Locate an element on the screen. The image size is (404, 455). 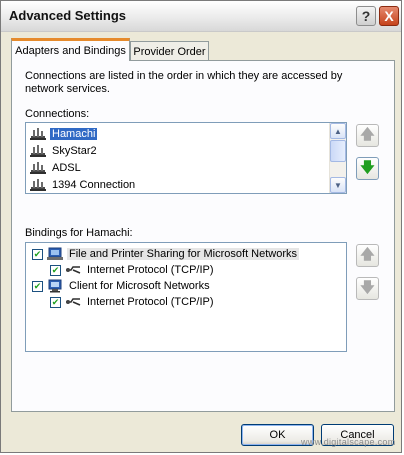
connection-item-1394: 1394 Connection is located at coordinates (83, 185).